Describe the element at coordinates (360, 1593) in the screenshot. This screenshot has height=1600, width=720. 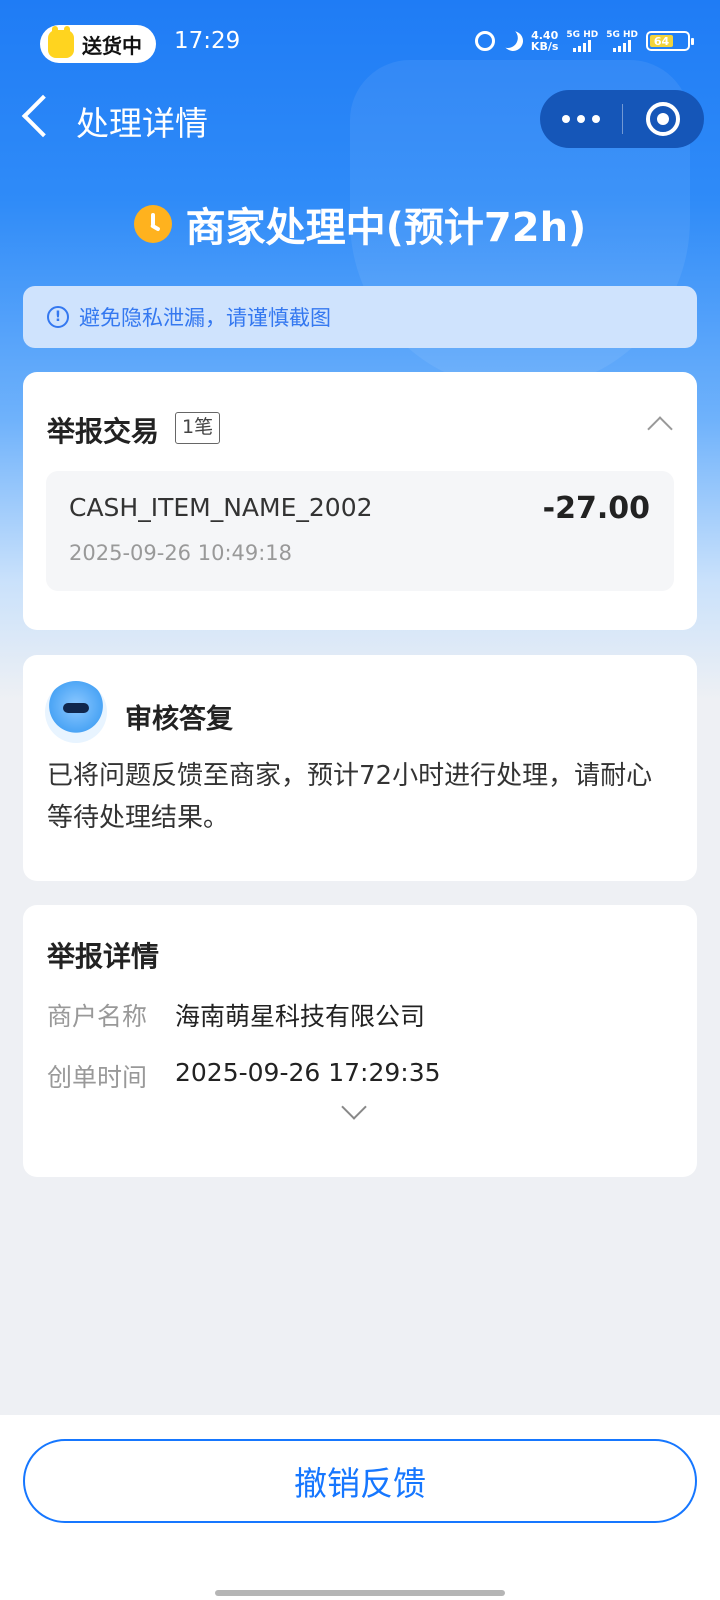
I see `home-indicator` at that location.